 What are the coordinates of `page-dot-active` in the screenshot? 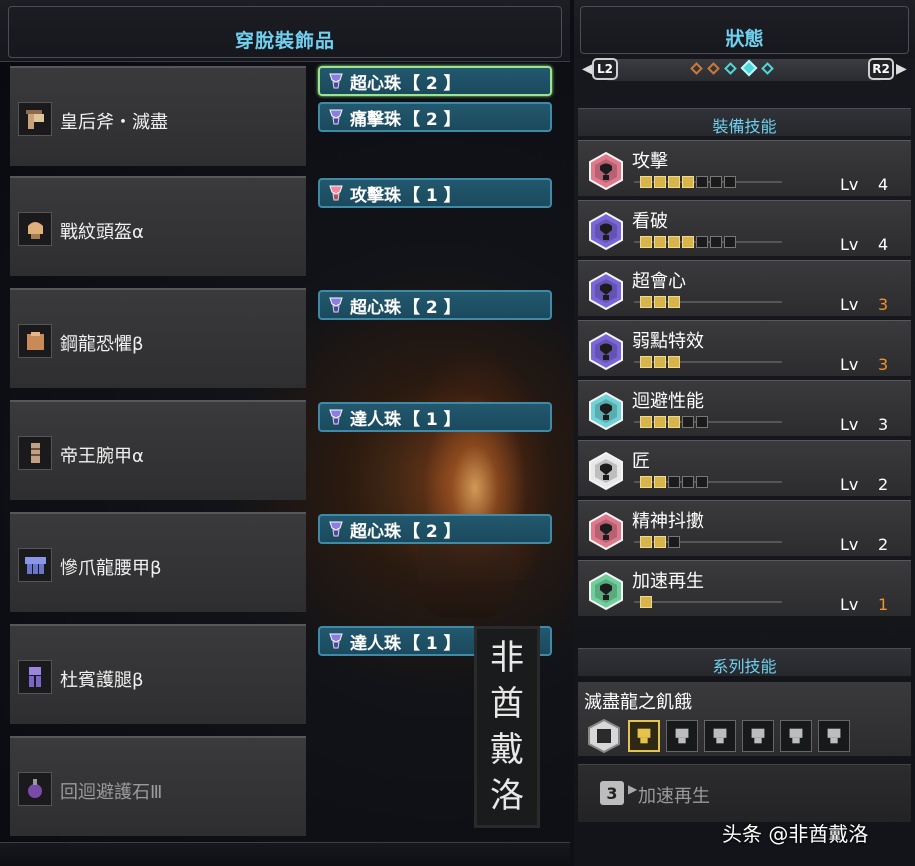 It's located at (749, 68).